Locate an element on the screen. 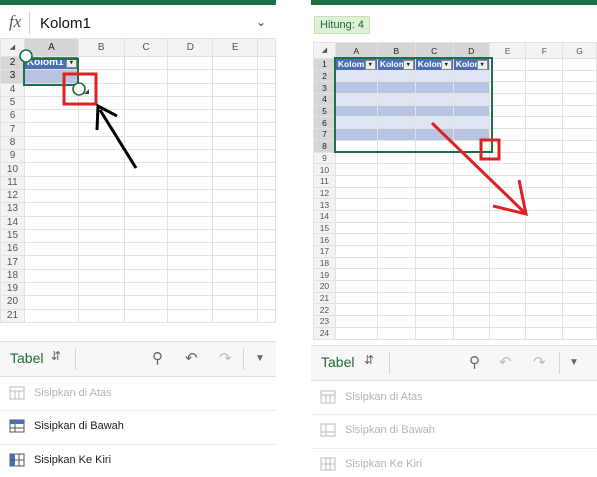  row-header: 23 is located at coordinates (324, 321).